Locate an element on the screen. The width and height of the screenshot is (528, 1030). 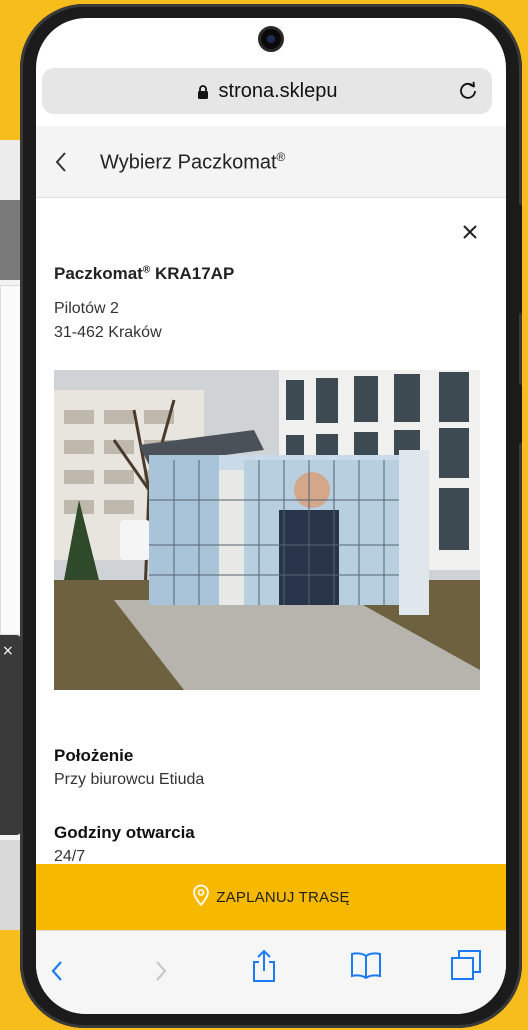
lock-icon is located at coordinates (203, 92).